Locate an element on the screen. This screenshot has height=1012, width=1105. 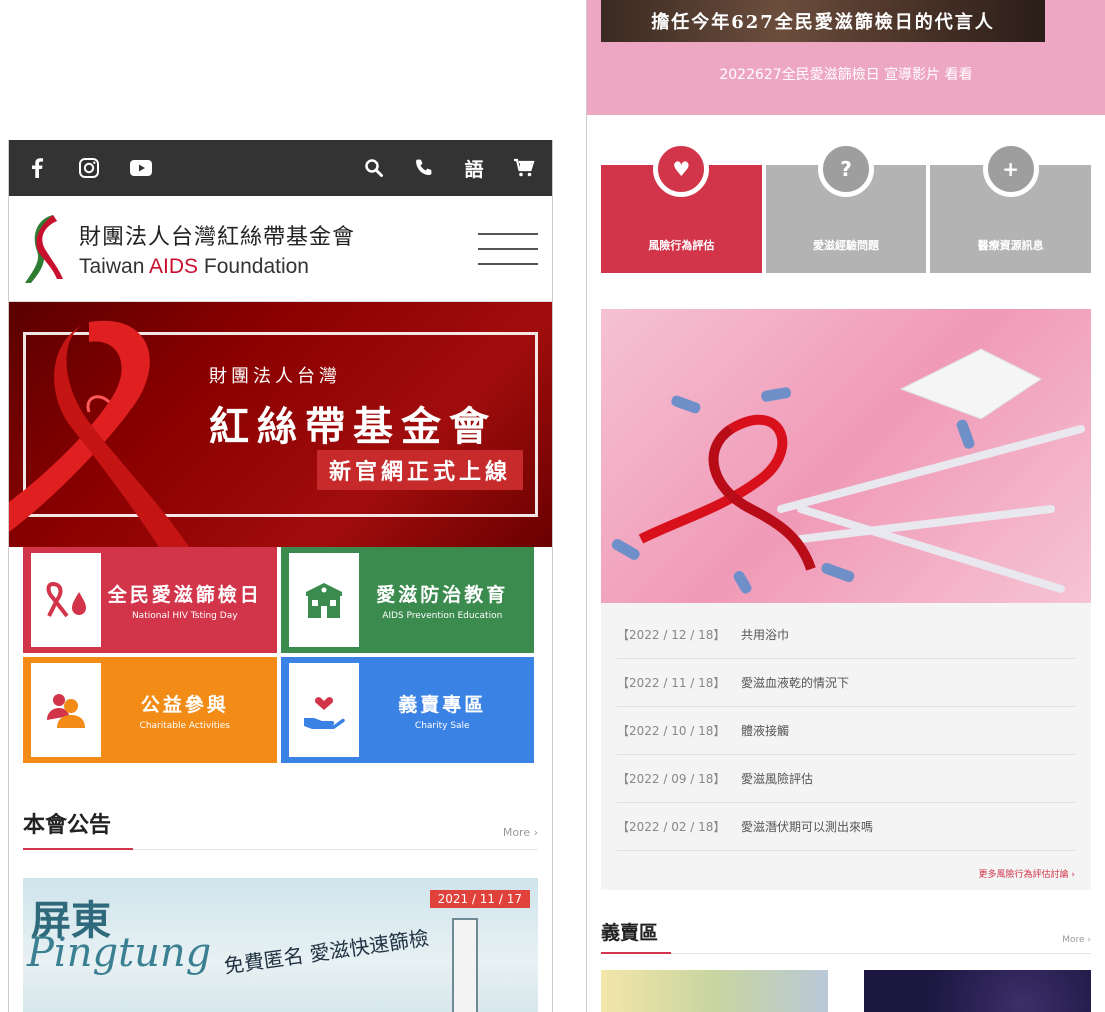
tile-label-zh: 全民愛滋篩檢日 is located at coordinates (184, 594).